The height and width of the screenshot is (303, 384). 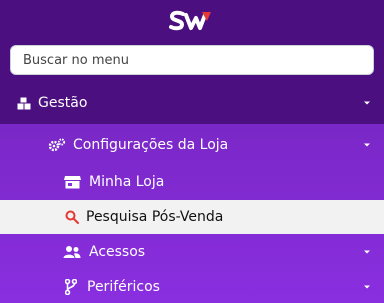 I want to click on menu-item-gestao-label: Gestão, so click(x=63, y=103).